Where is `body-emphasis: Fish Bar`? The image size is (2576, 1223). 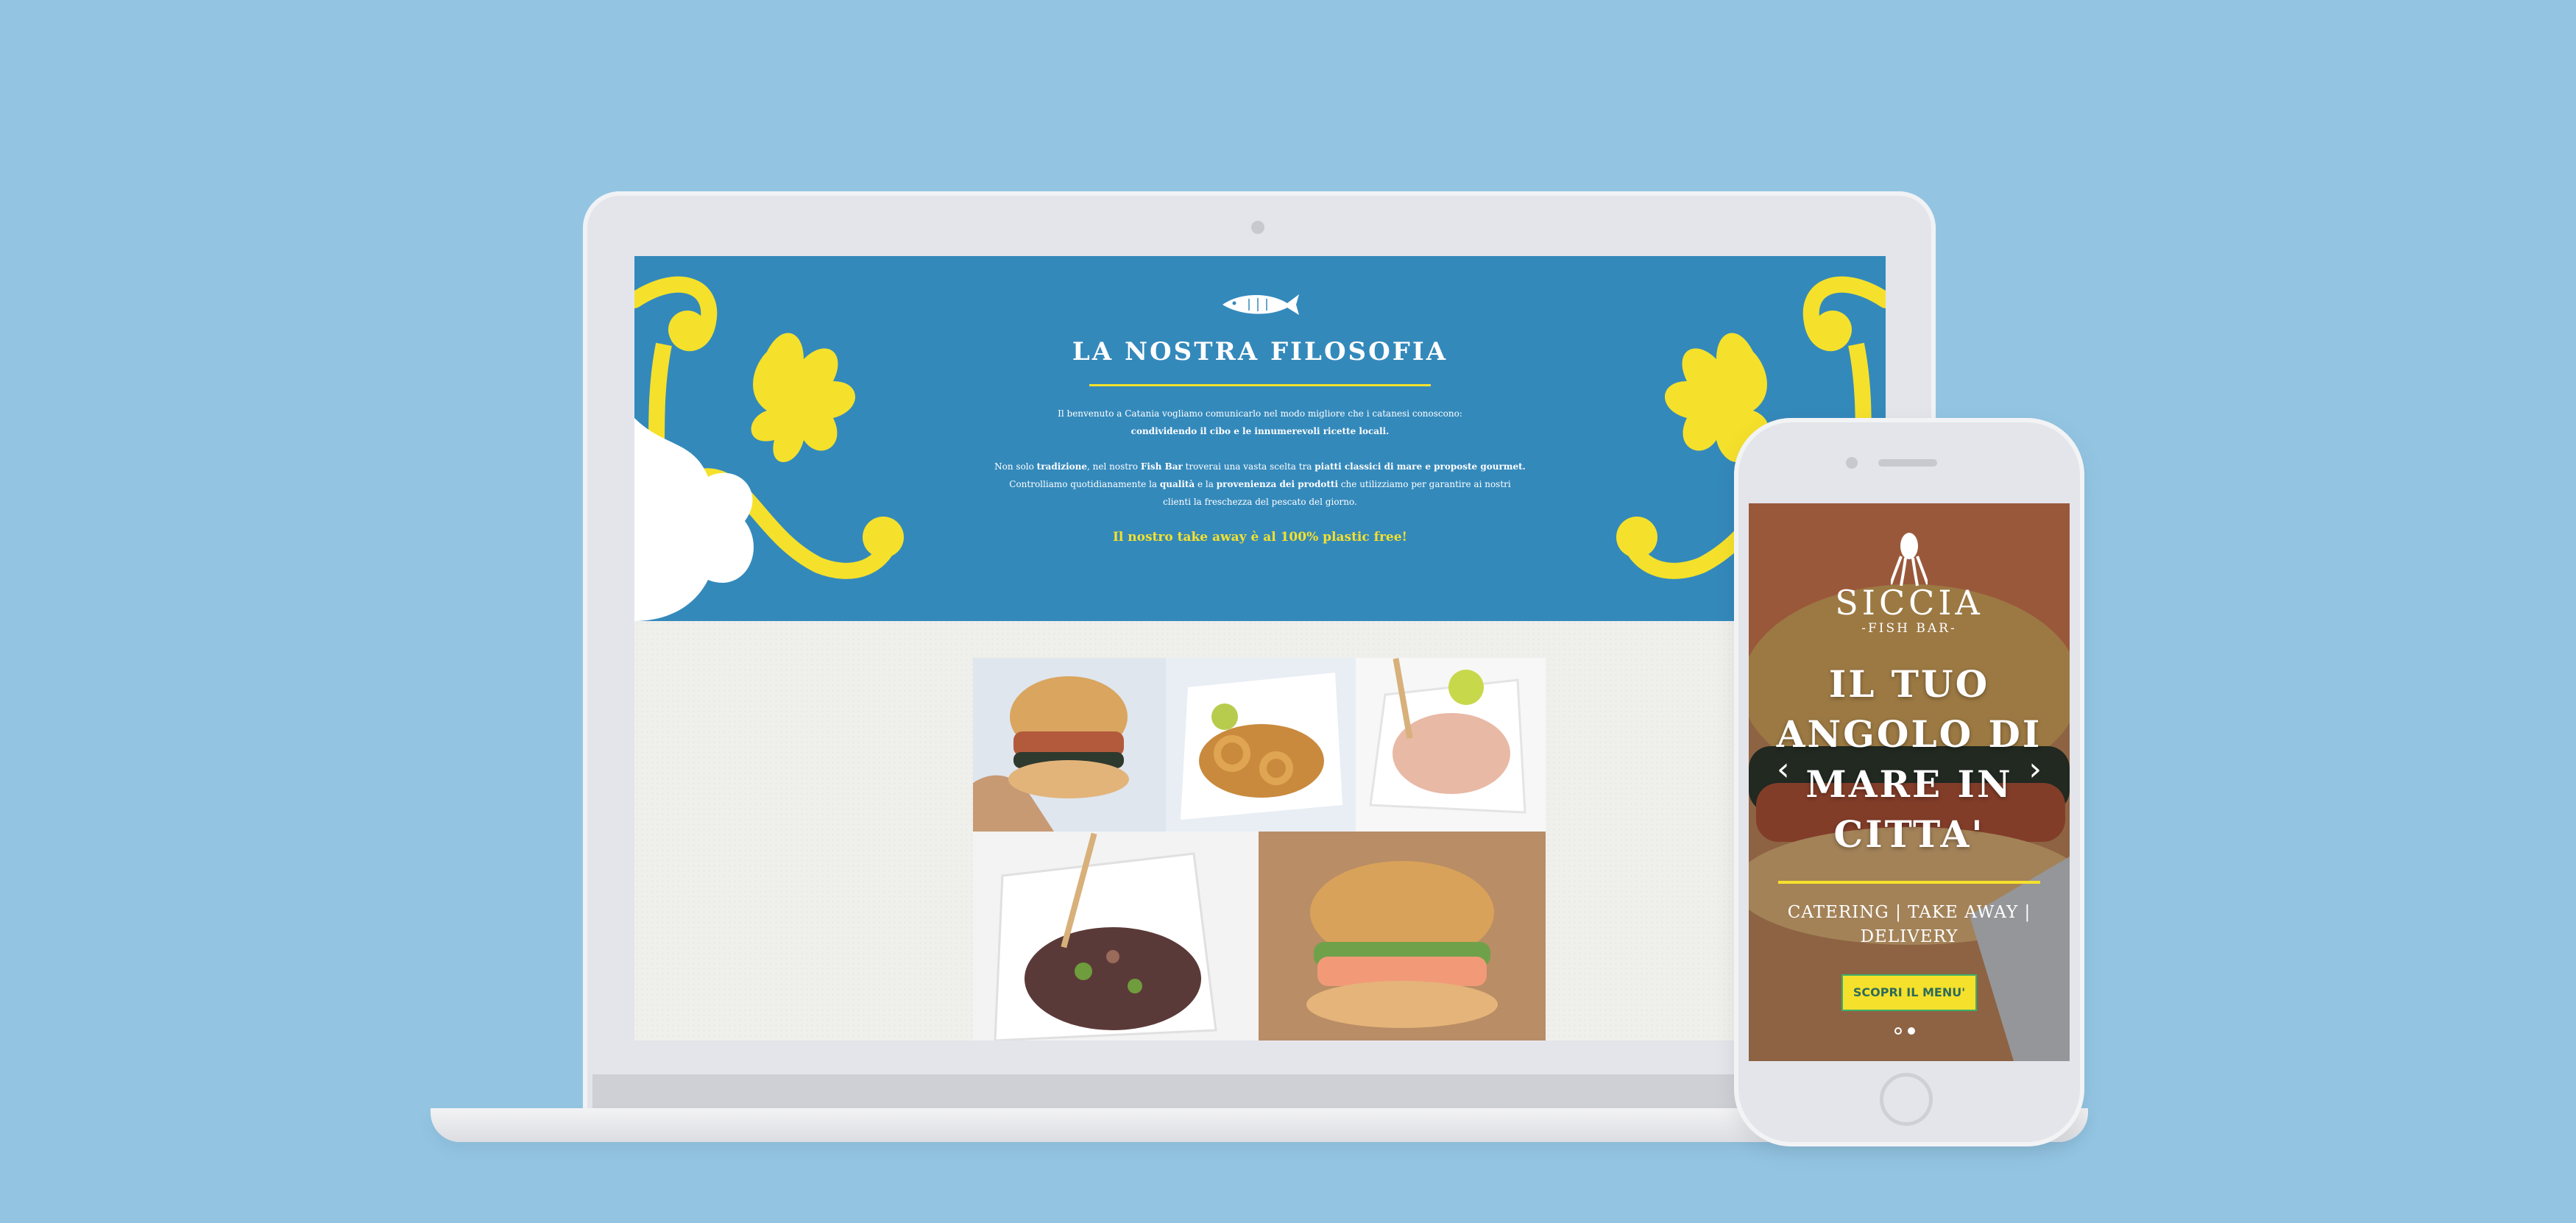 body-emphasis: Fish Bar is located at coordinates (1161, 466).